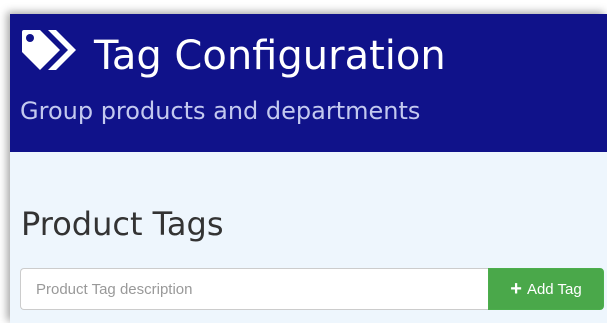 This screenshot has width=607, height=323. I want to click on section-title: Product Tags, so click(122, 224).